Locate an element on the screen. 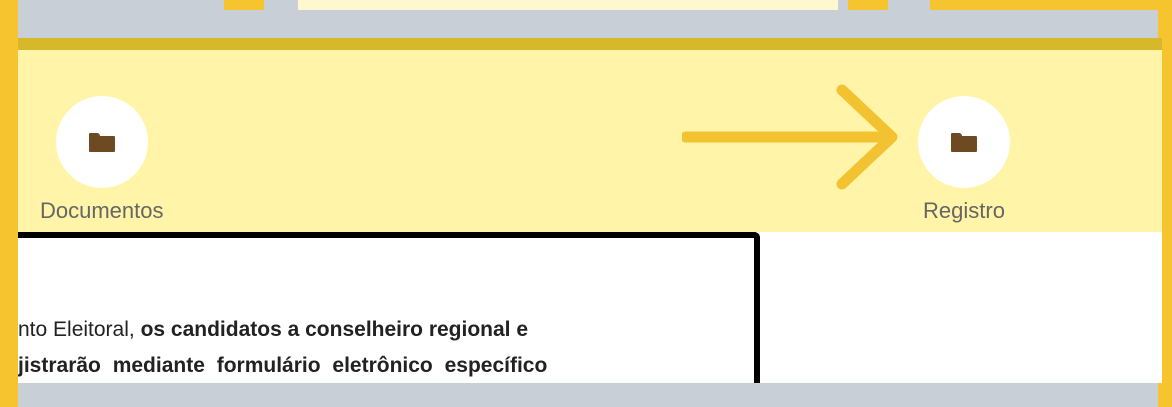 The image size is (1172, 407). pointer-arrow-icon is located at coordinates (790, 137).